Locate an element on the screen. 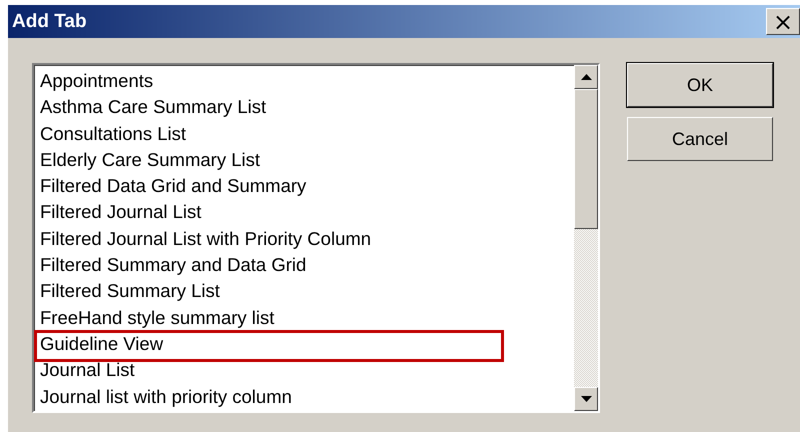 Image resolution: width=800 pixels, height=432 pixels. window-title: Add Tab is located at coordinates (49, 21).